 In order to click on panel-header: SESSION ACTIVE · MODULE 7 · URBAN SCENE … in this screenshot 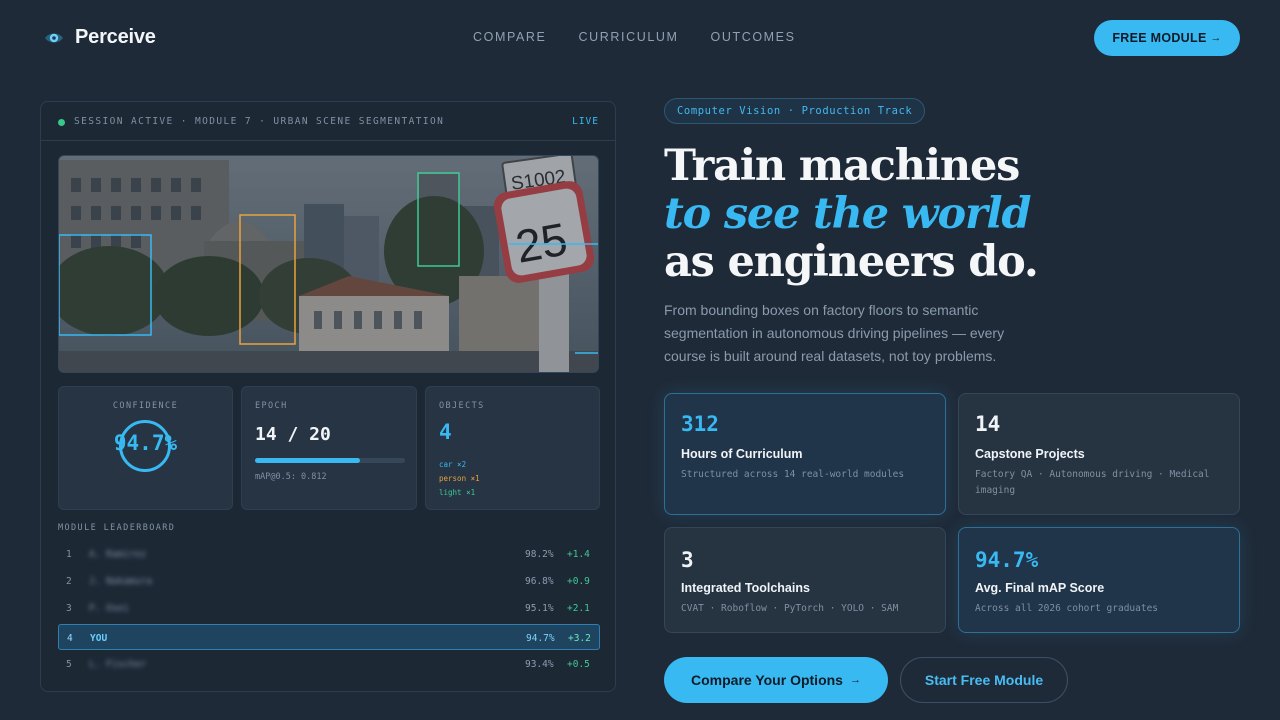, I will do `click(328, 121)`.